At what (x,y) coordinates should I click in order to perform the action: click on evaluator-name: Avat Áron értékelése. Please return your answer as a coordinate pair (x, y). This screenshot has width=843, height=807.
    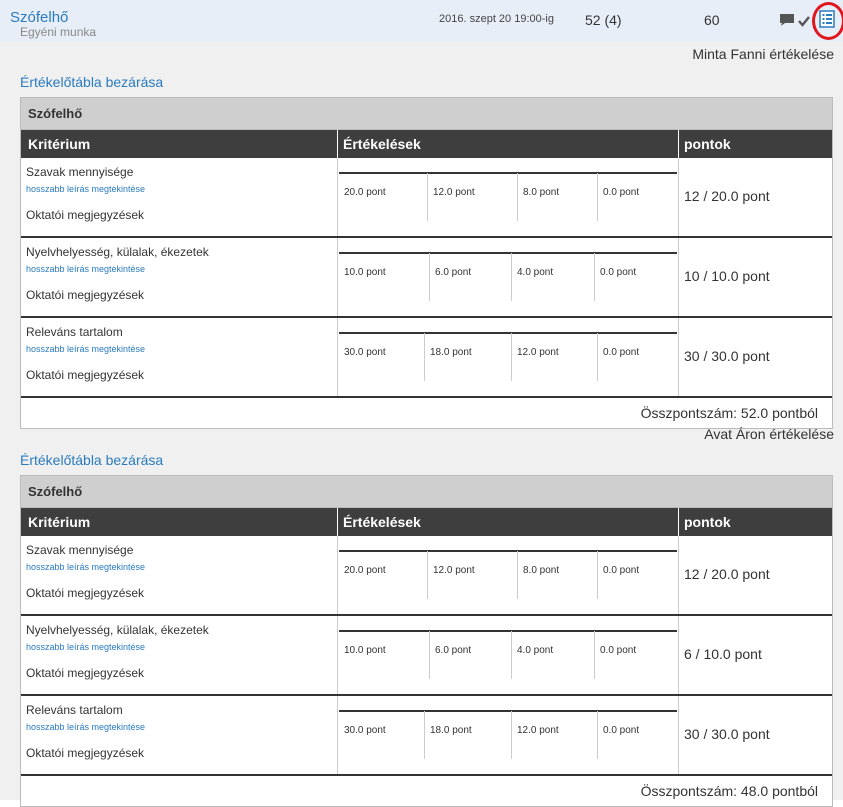
    Looking at the image, I should click on (769, 434).